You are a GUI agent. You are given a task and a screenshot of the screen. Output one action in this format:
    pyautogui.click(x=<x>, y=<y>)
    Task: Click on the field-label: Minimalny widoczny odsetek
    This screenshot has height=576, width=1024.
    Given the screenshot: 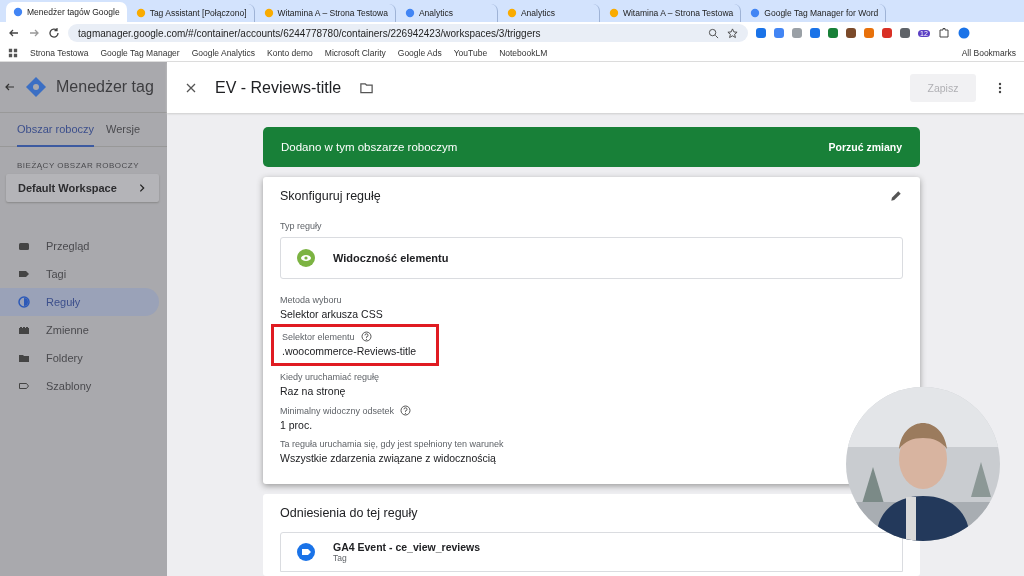 What is the action you would take?
    pyautogui.click(x=337, y=410)
    